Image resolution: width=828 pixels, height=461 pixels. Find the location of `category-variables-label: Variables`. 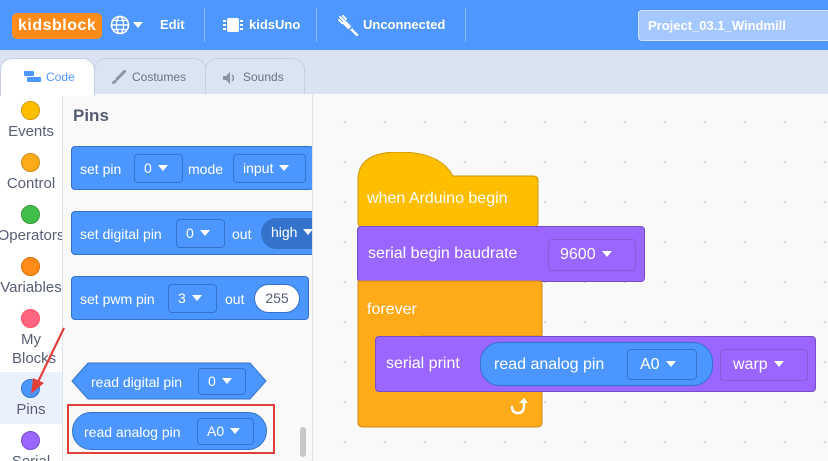

category-variables-label: Variables is located at coordinates (31, 287).